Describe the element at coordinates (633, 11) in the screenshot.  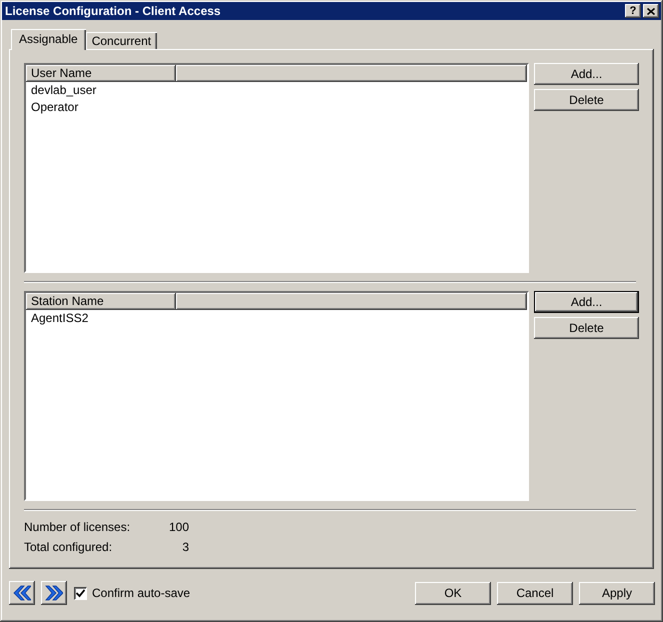
I see `help-button: ?` at that location.